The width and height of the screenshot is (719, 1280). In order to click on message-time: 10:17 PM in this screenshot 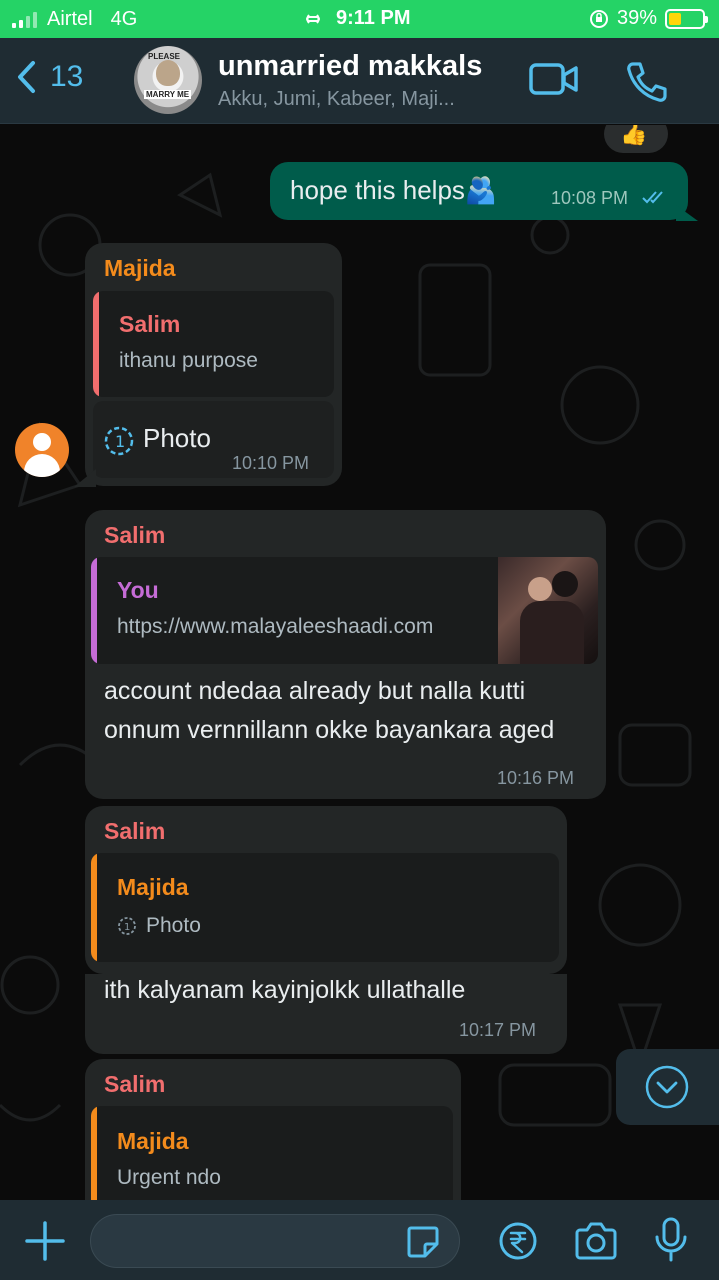, I will do `click(498, 1030)`.